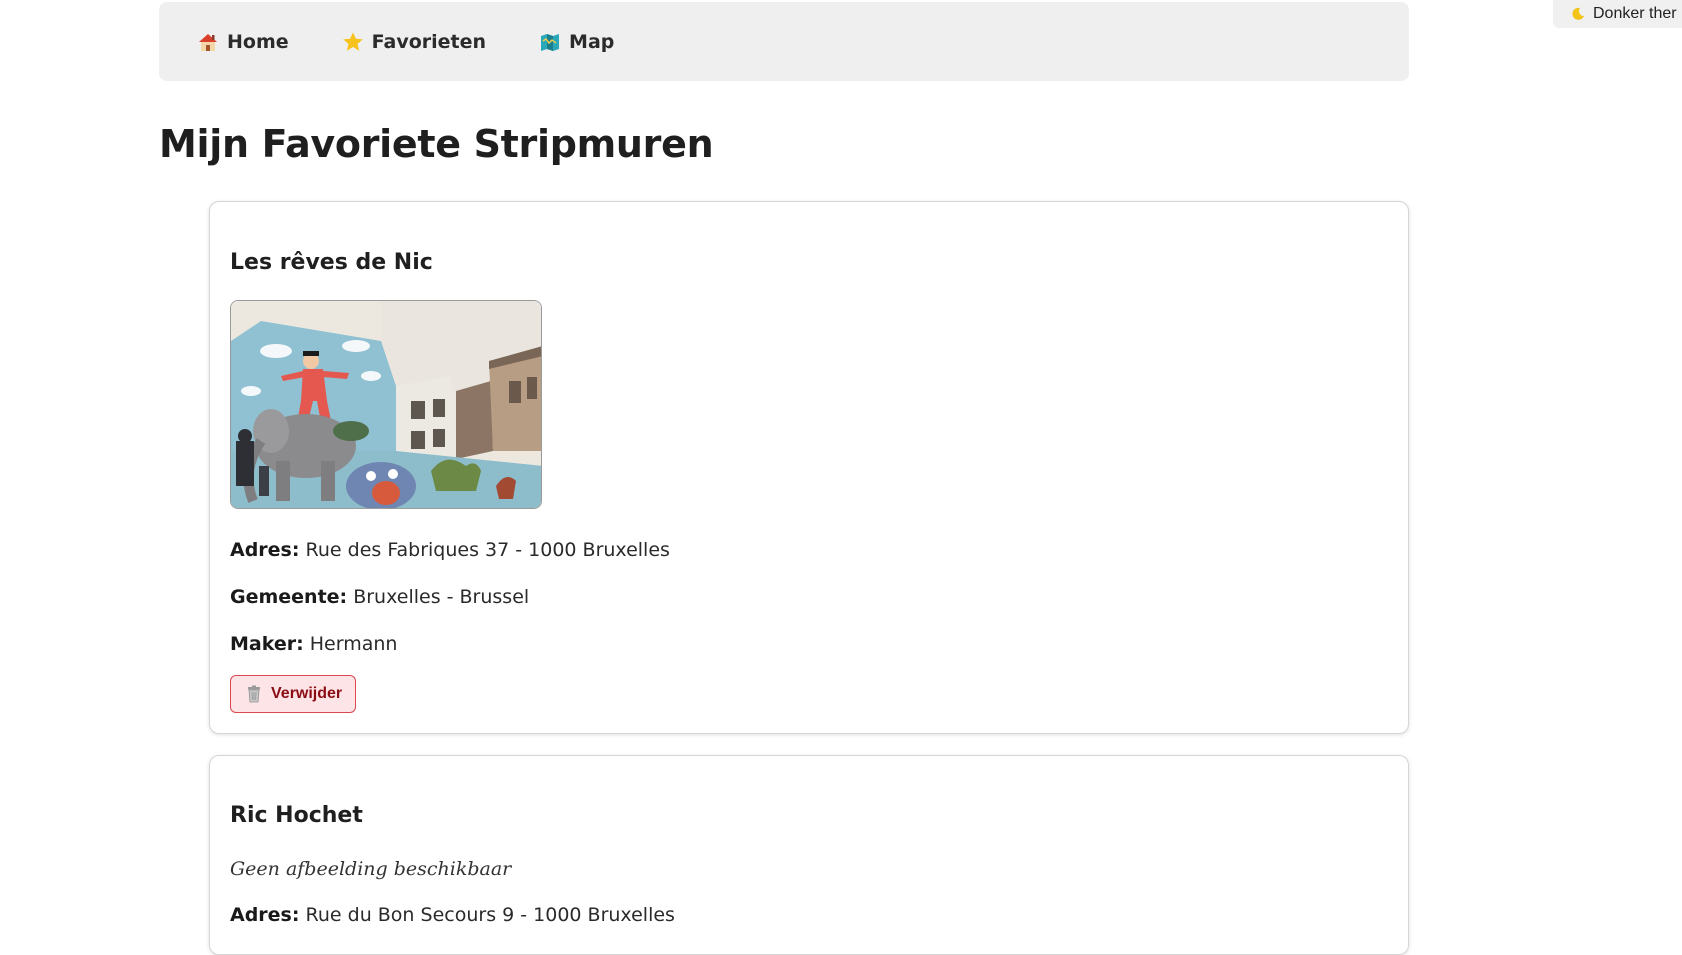  What do you see at coordinates (550, 42) in the screenshot?
I see `map-icon` at bounding box center [550, 42].